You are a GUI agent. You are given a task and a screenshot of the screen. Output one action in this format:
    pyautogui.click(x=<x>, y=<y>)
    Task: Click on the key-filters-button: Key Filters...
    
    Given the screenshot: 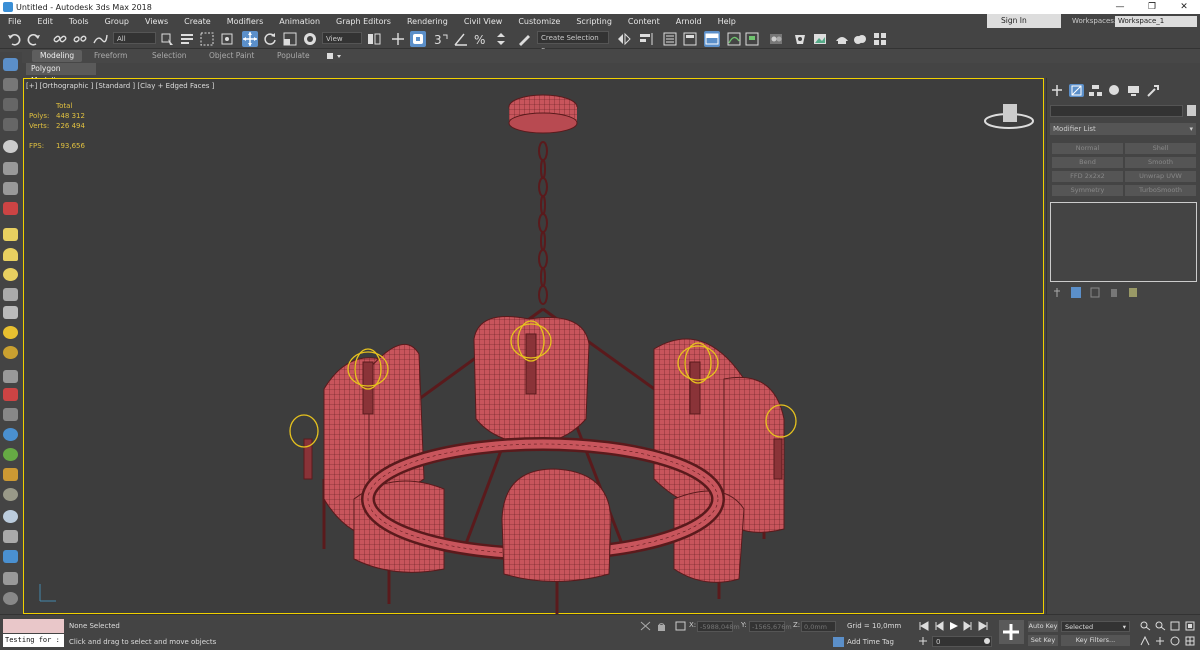 What is the action you would take?
    pyautogui.click(x=1095, y=640)
    